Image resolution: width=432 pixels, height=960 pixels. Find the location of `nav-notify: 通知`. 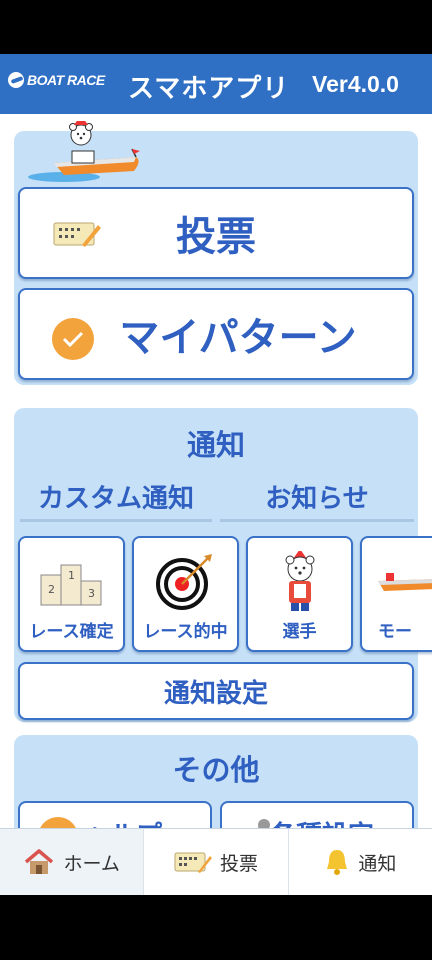

nav-notify: 通知 is located at coordinates (360, 862).